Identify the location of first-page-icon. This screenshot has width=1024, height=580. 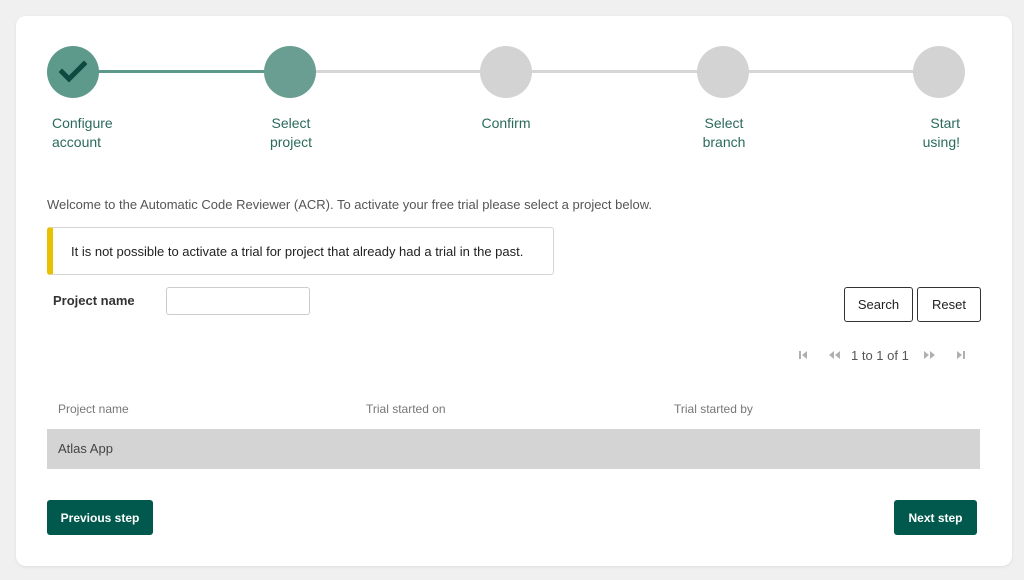
(803, 355).